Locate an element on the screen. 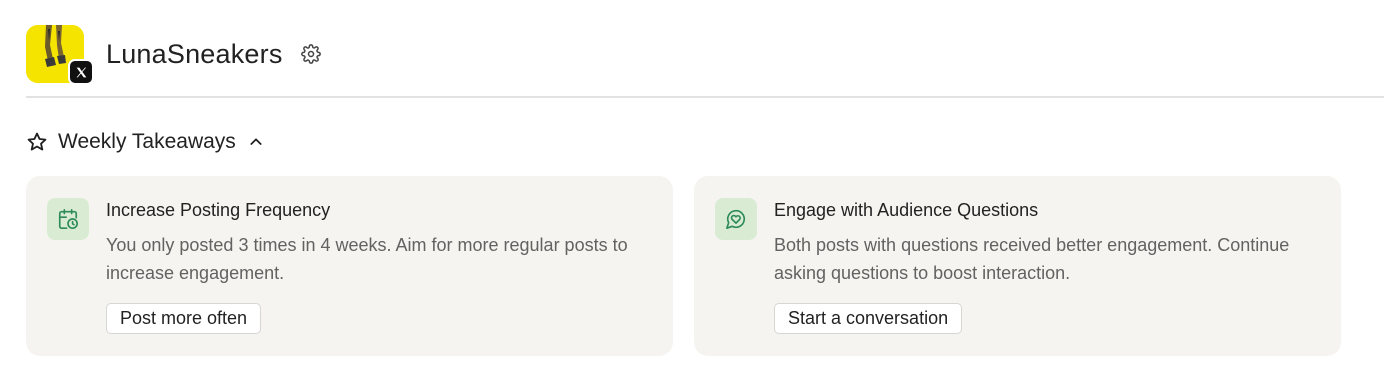 The width and height of the screenshot is (1384, 376). header-divider is located at coordinates (705, 97).